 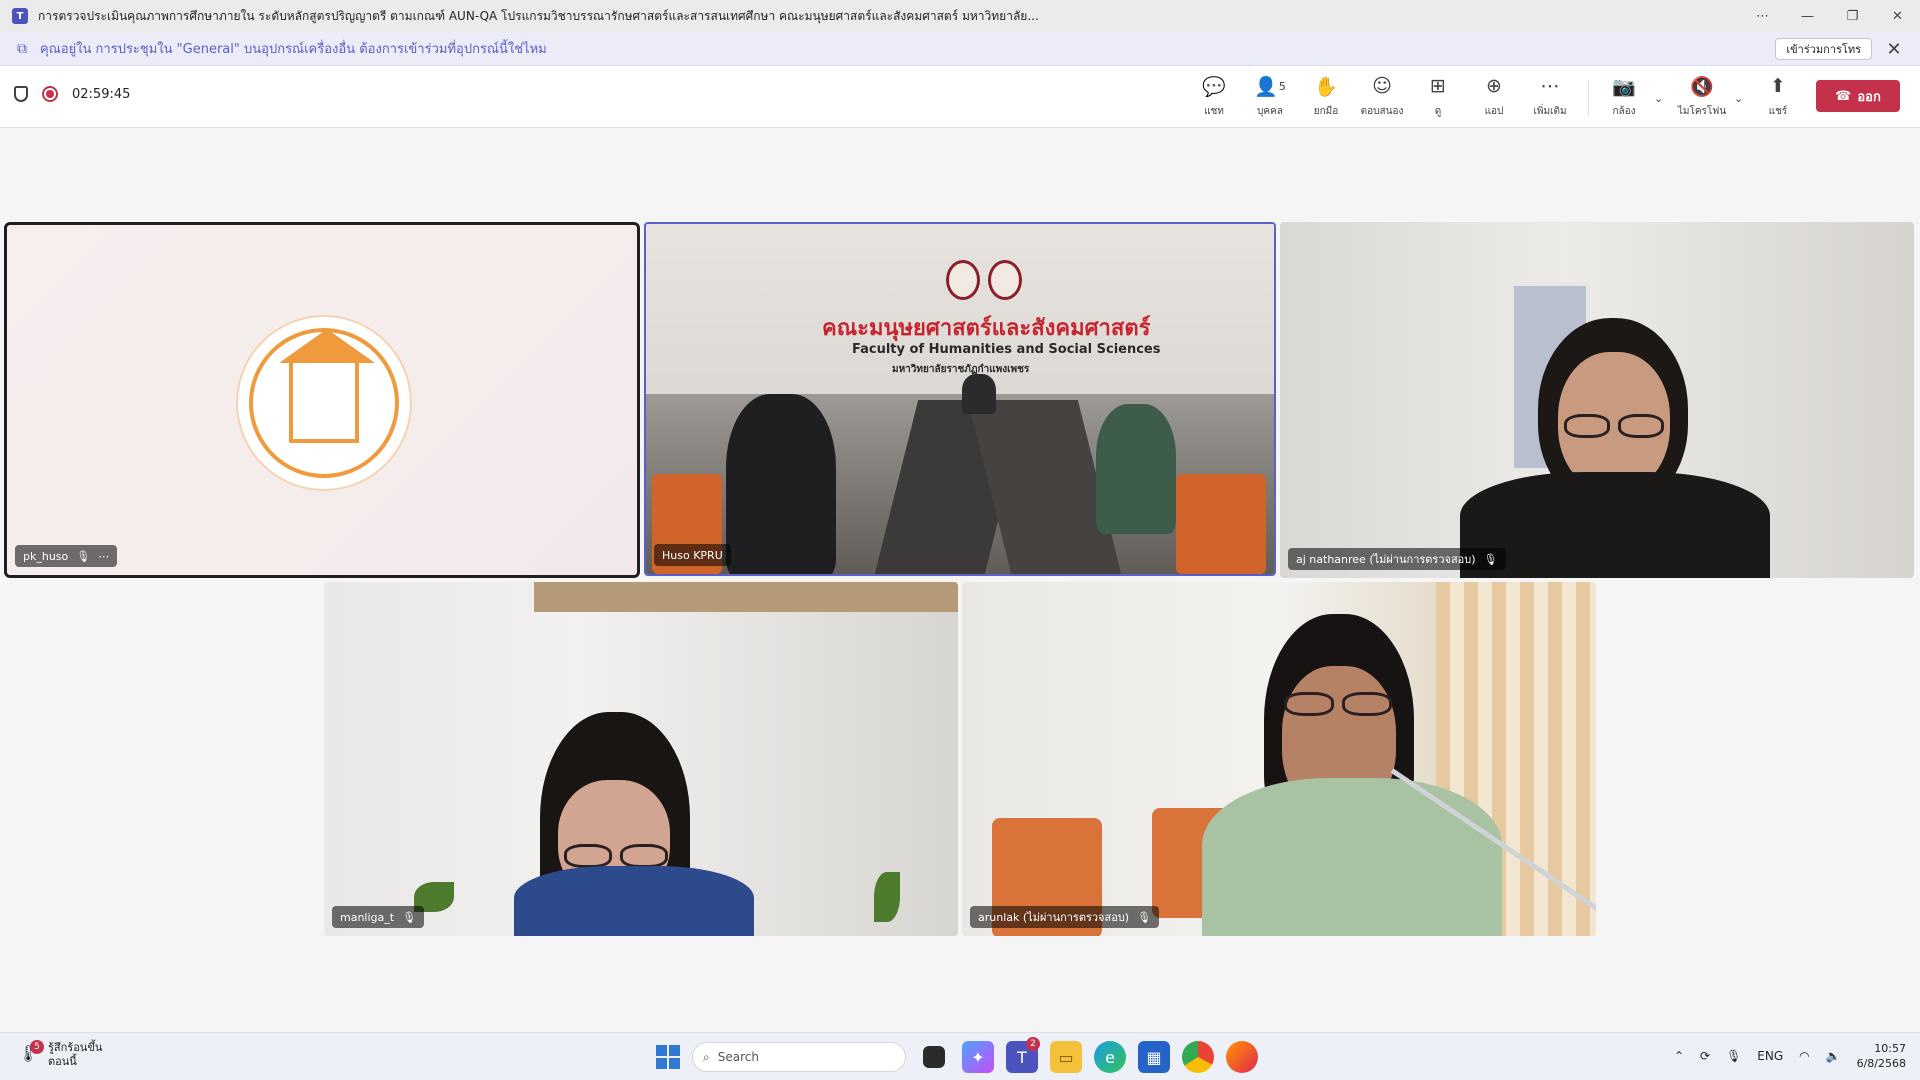 I want to click on people-count: 5, so click(x=1282, y=86).